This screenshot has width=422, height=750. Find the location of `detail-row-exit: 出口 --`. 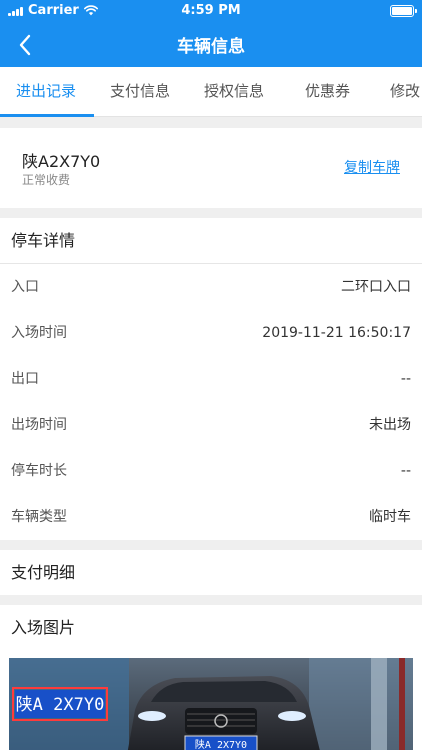

detail-row-exit: 出口 -- is located at coordinates (211, 379).